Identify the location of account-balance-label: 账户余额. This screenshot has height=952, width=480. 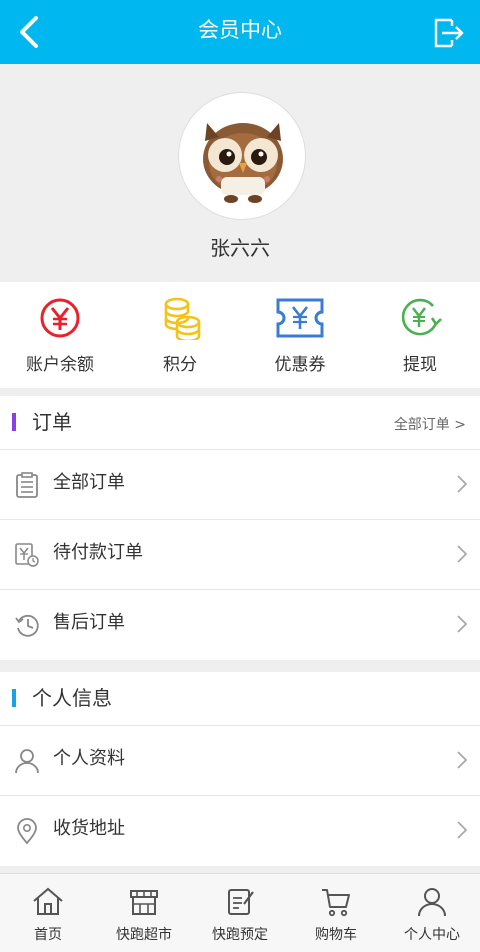
(60, 365).